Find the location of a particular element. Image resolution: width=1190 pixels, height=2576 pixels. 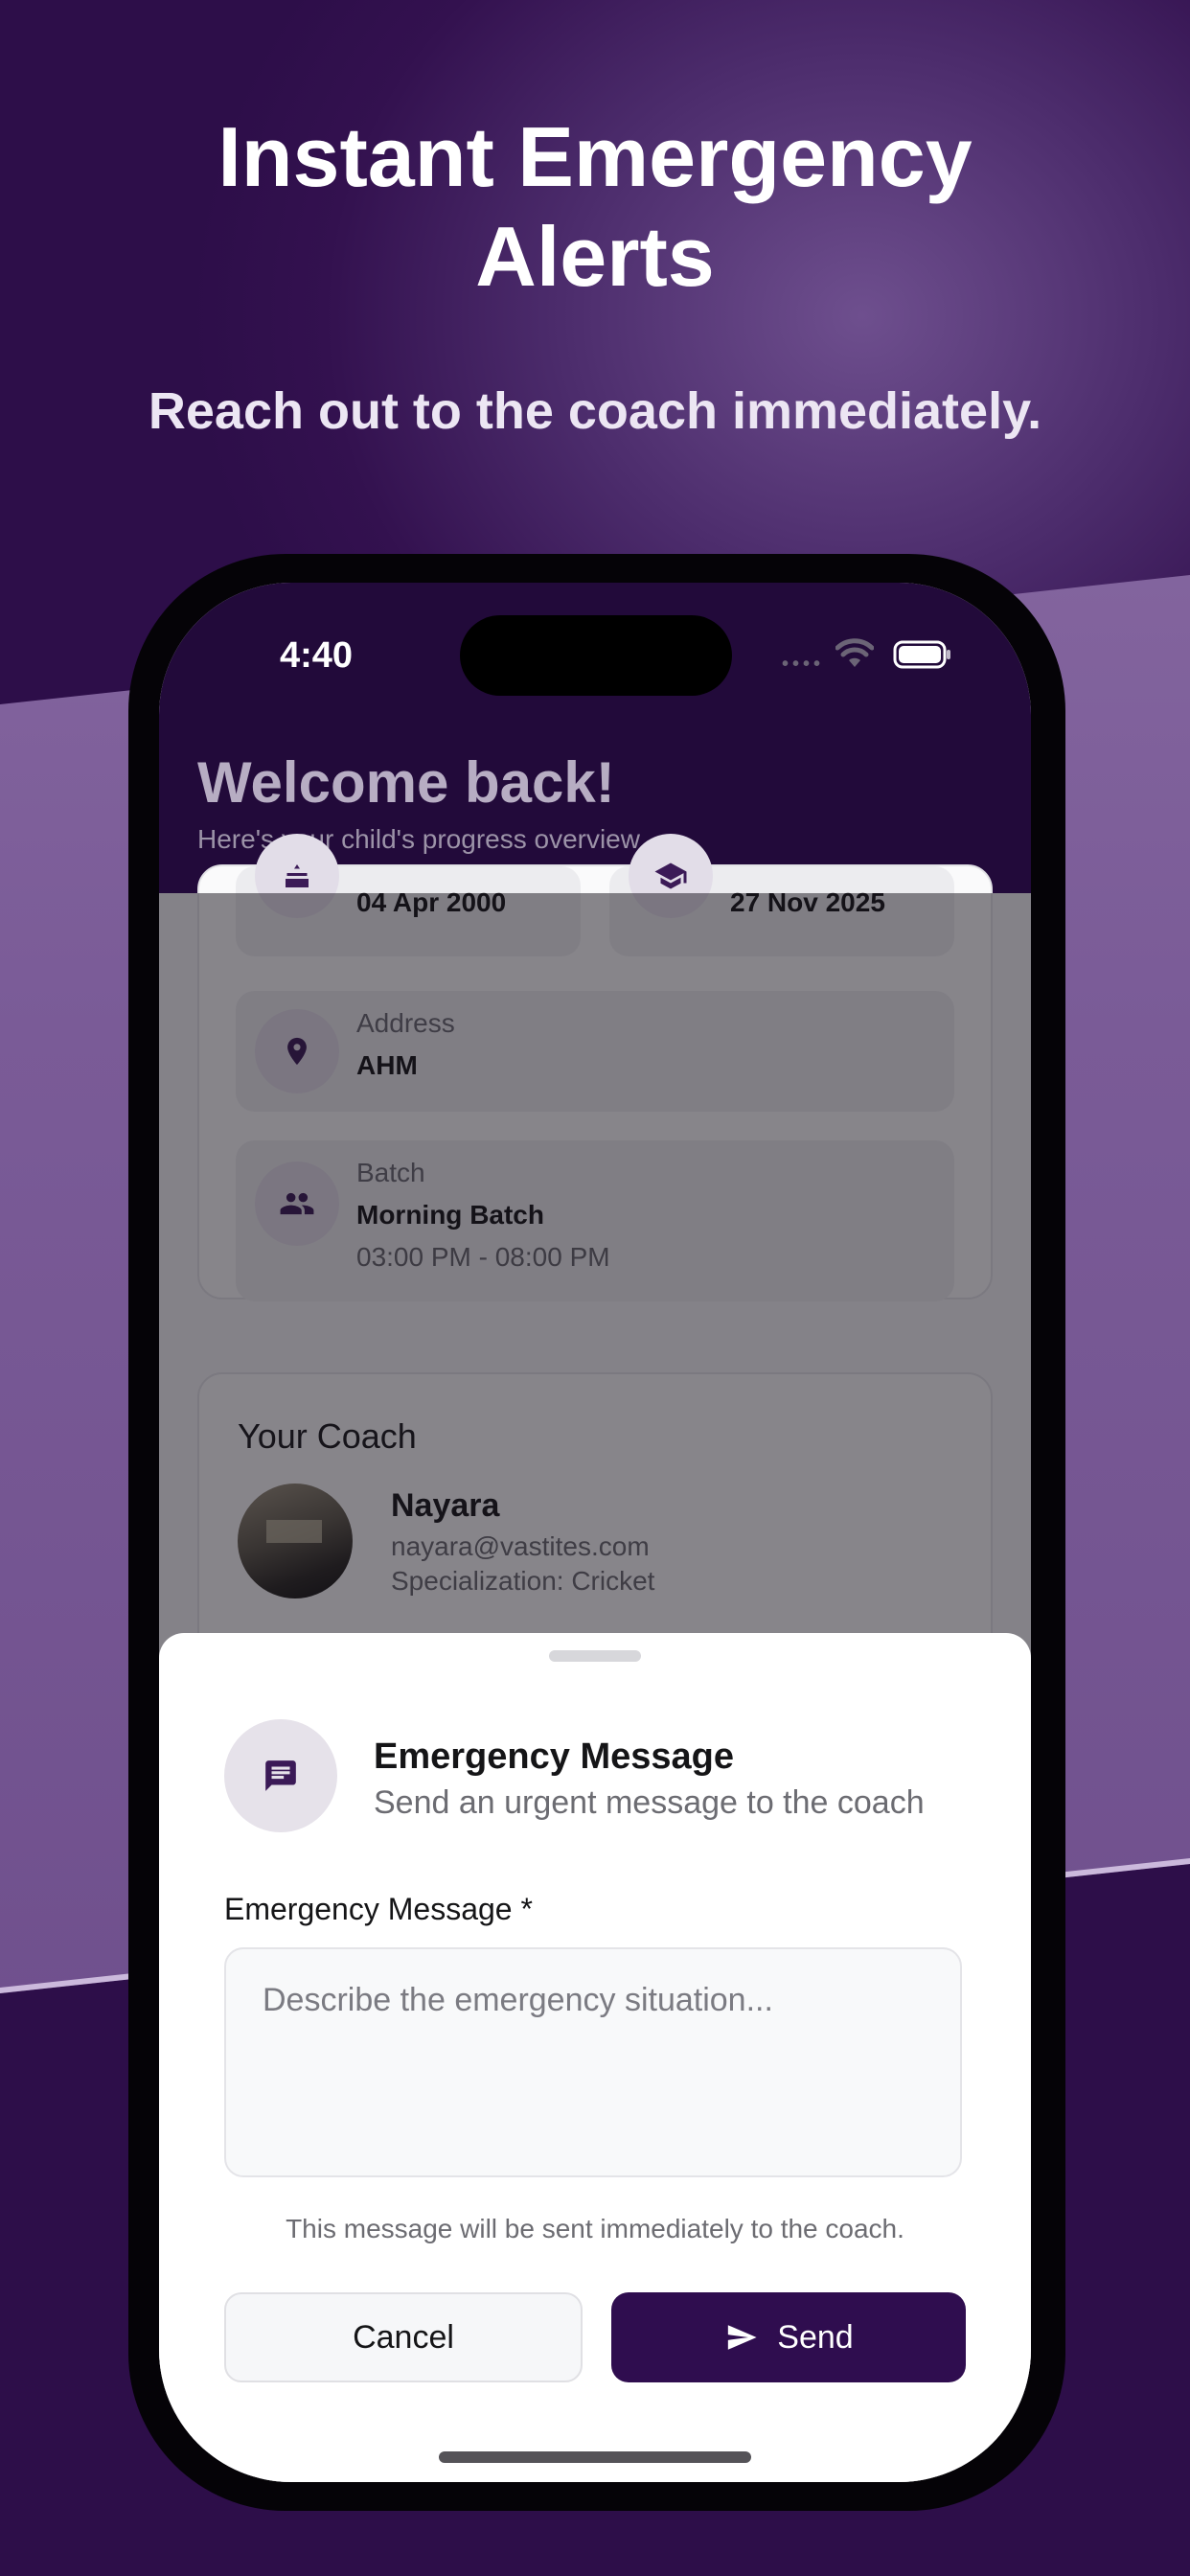

sheet-grabber is located at coordinates (595, 1656).